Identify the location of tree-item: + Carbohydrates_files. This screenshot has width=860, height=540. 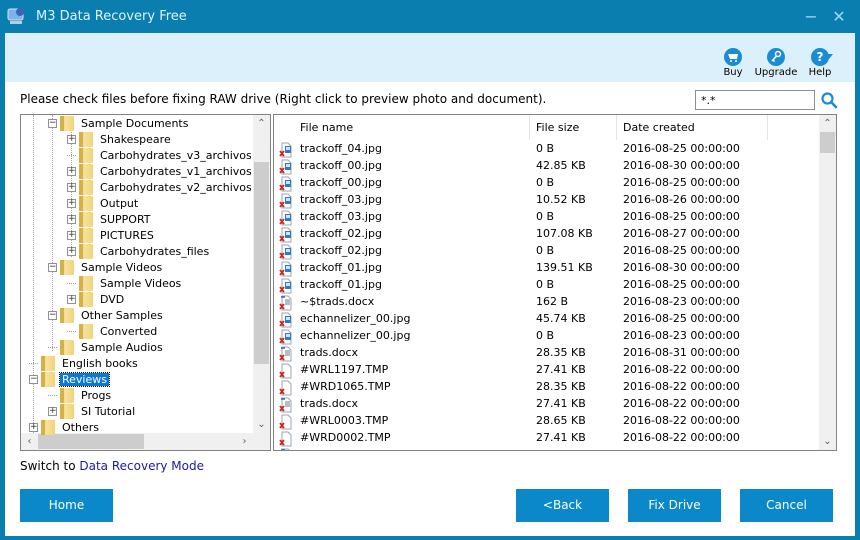
(139, 251).